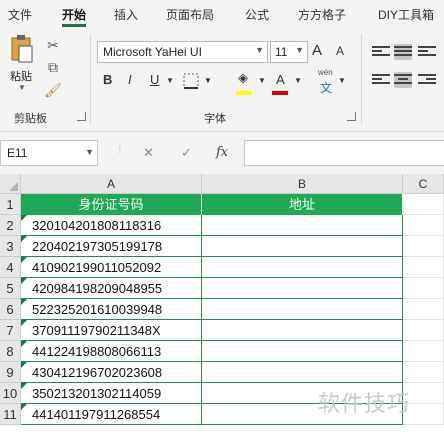  Describe the element at coordinates (10, 288) in the screenshot. I see `row-header: 5` at that location.